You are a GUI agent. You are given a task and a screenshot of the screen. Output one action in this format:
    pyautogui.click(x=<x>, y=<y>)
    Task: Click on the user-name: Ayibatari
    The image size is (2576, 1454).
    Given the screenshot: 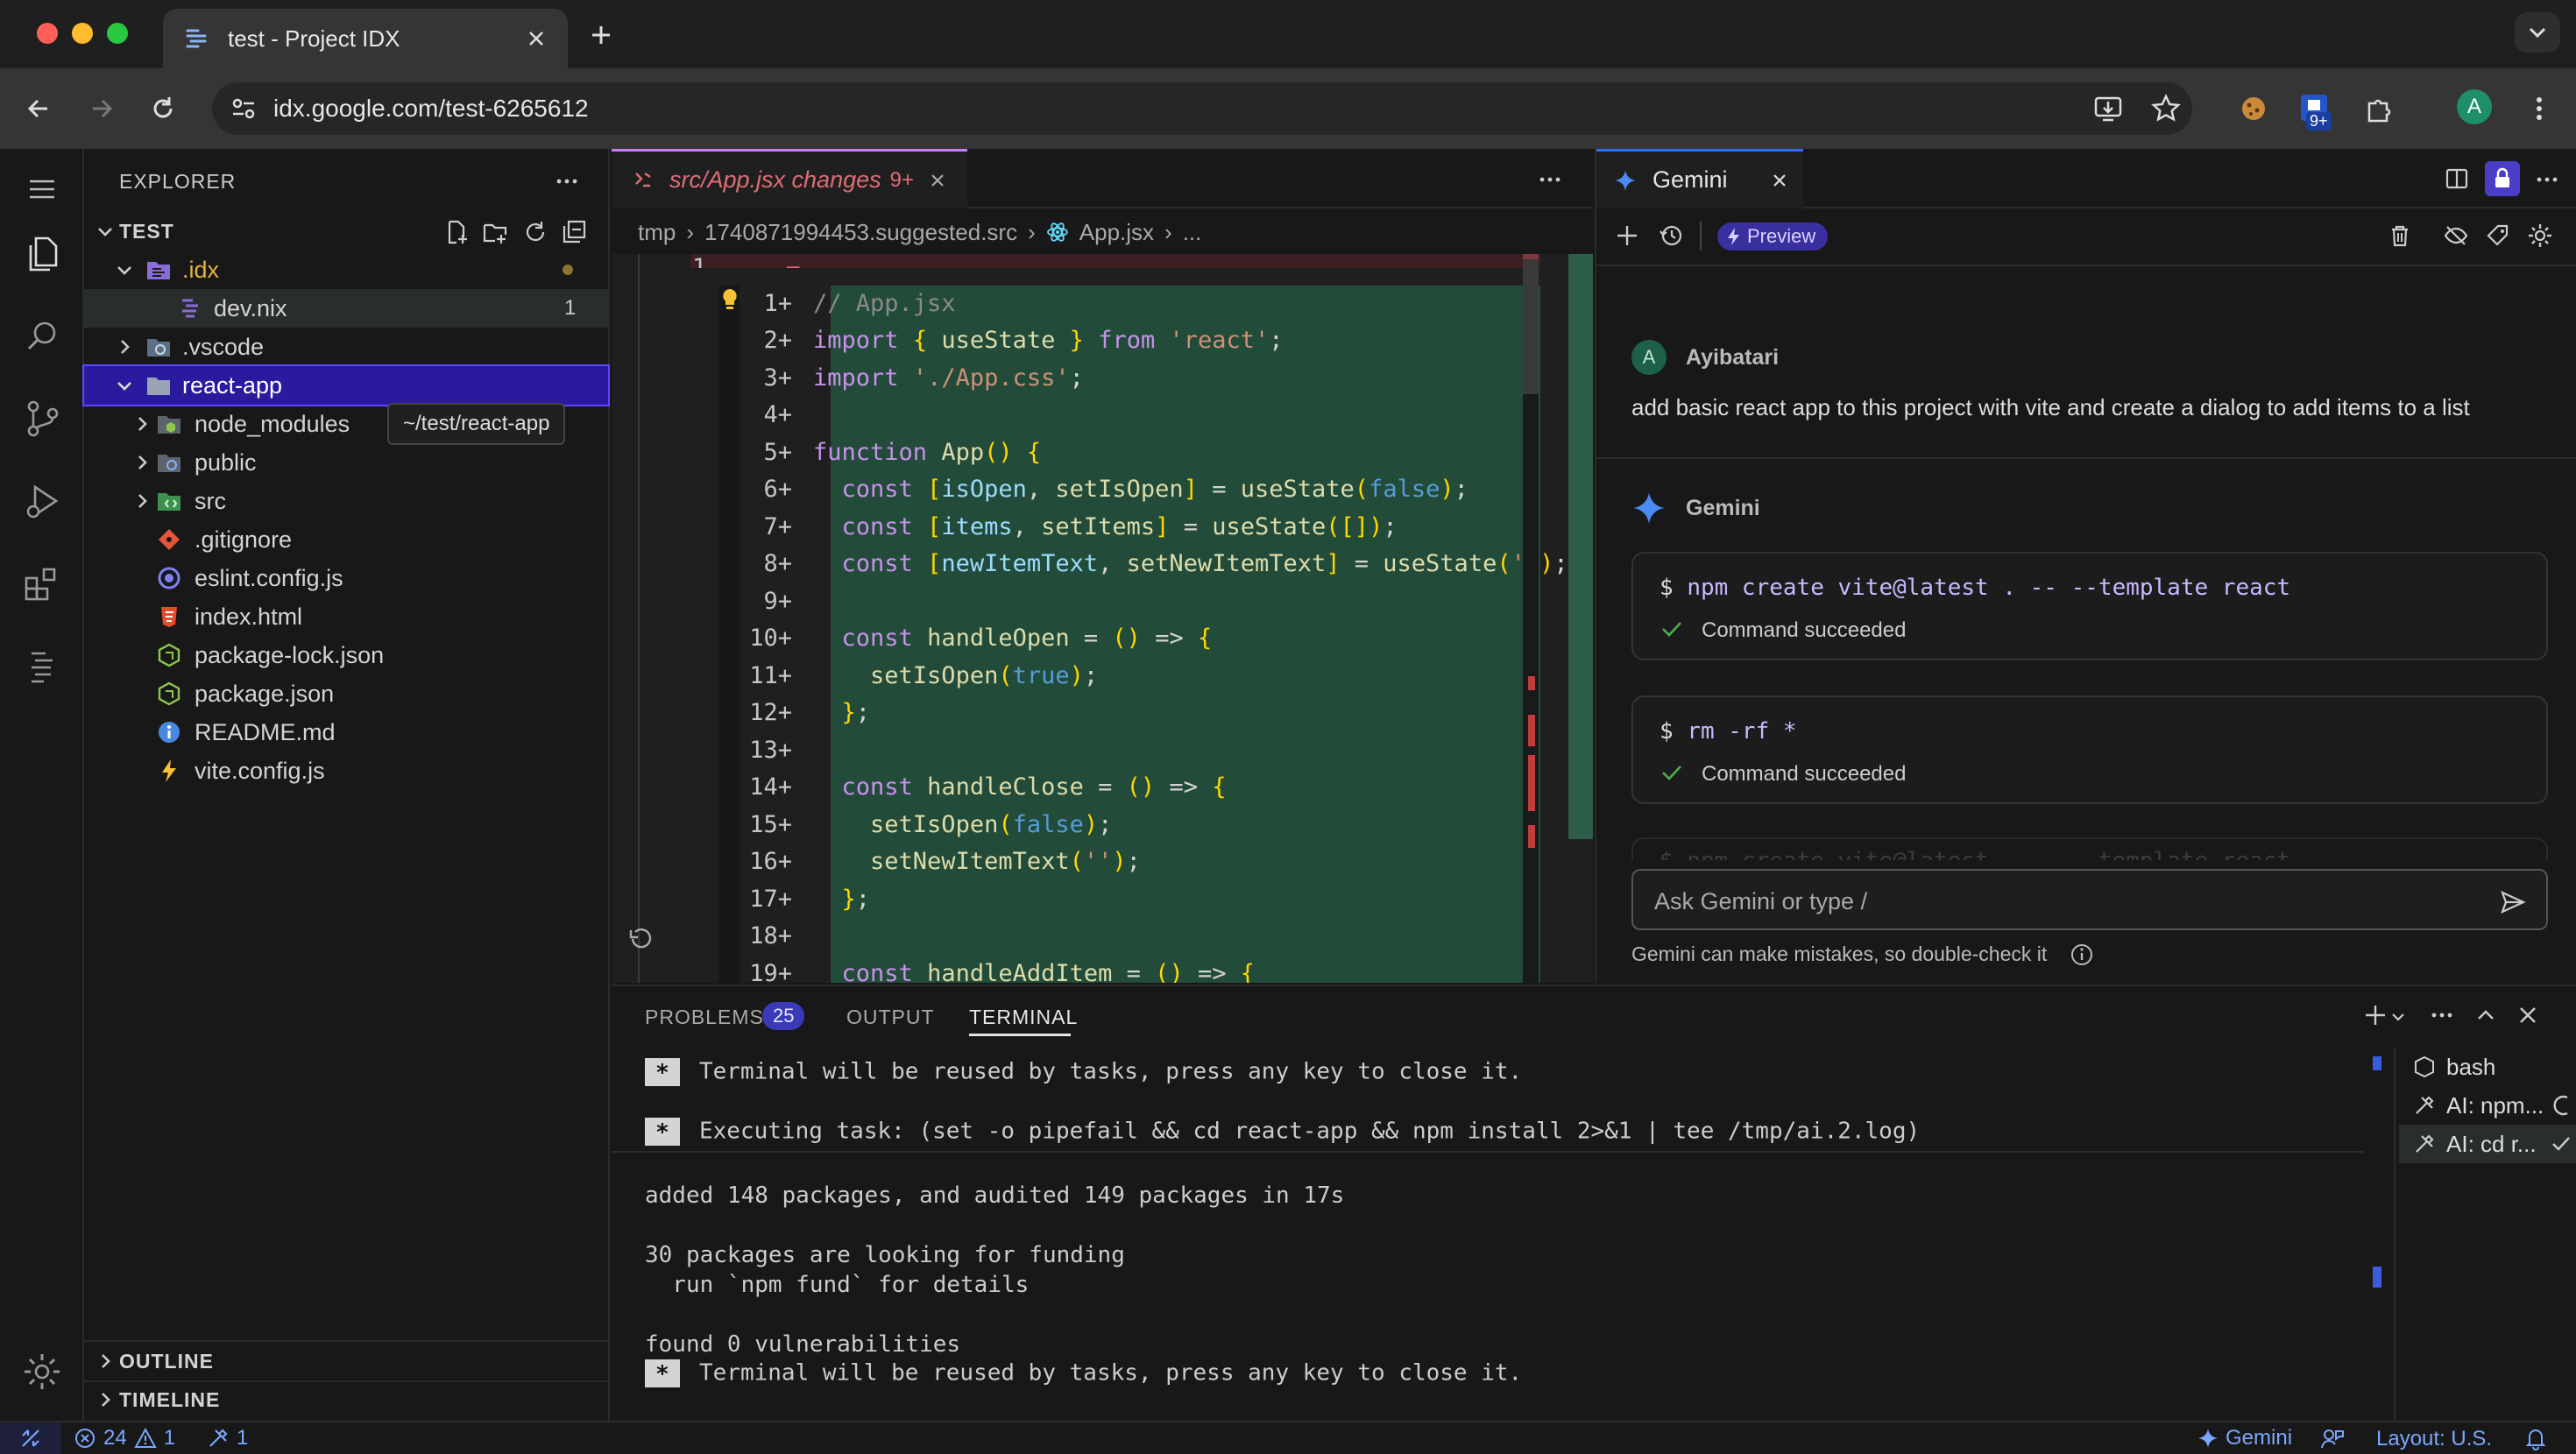 What is the action you would take?
    pyautogui.click(x=1733, y=357)
    